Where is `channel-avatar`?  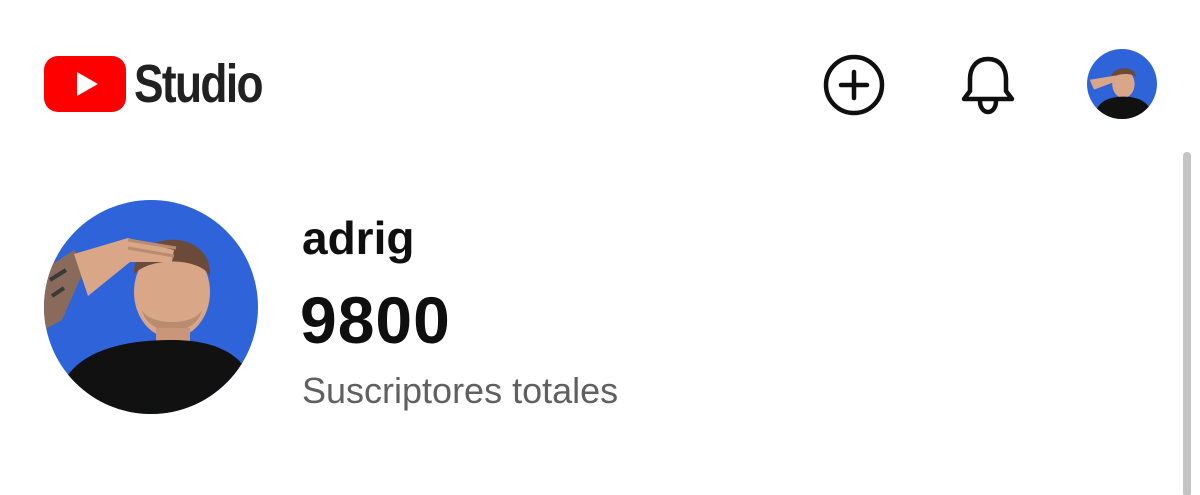
channel-avatar is located at coordinates (151, 307).